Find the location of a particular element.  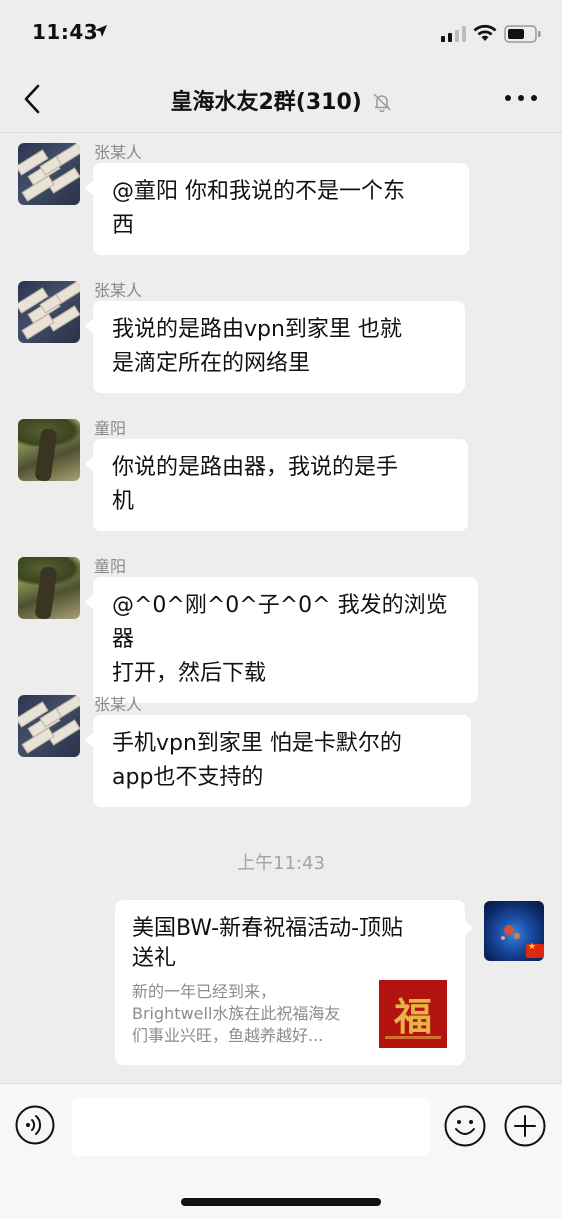

plus-icon is located at coordinates (525, 1126).